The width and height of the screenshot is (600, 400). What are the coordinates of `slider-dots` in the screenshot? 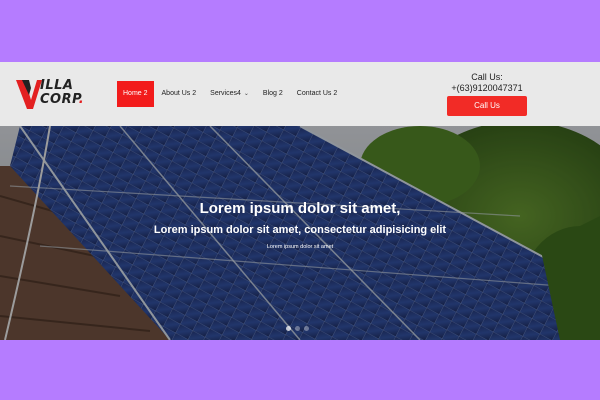 It's located at (299, 328).